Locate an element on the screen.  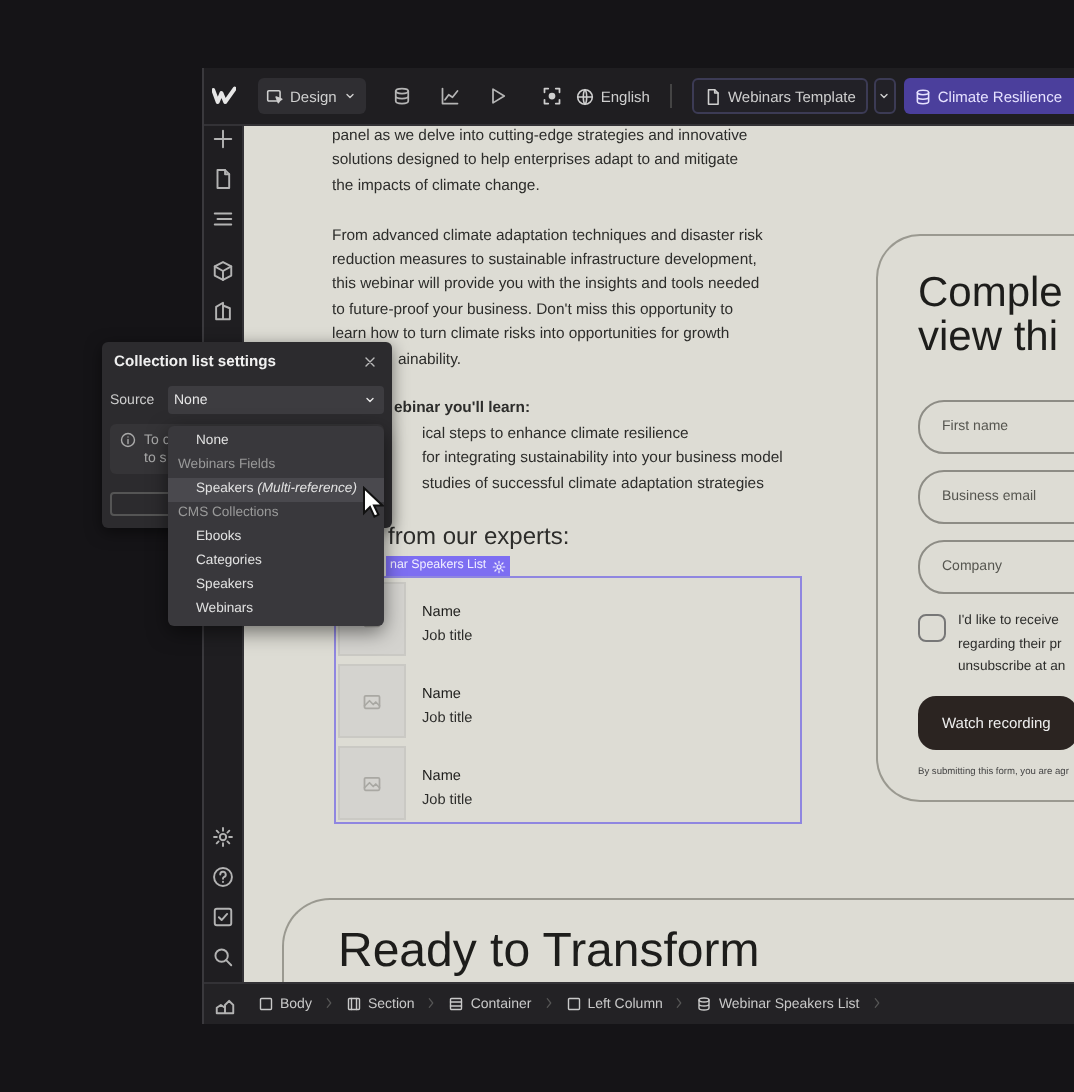
pointer-icon is located at coordinates (275, 96).